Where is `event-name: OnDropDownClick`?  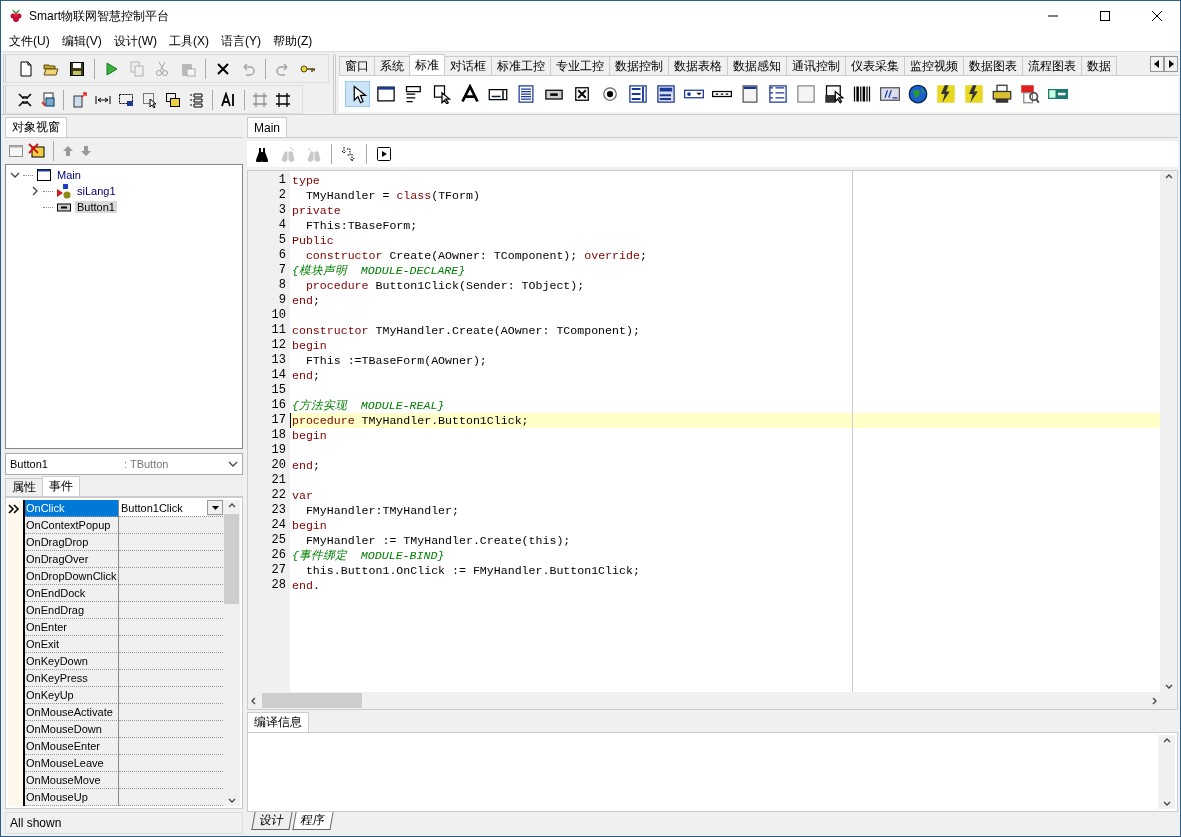 event-name: OnDropDownClick is located at coordinates (72, 576).